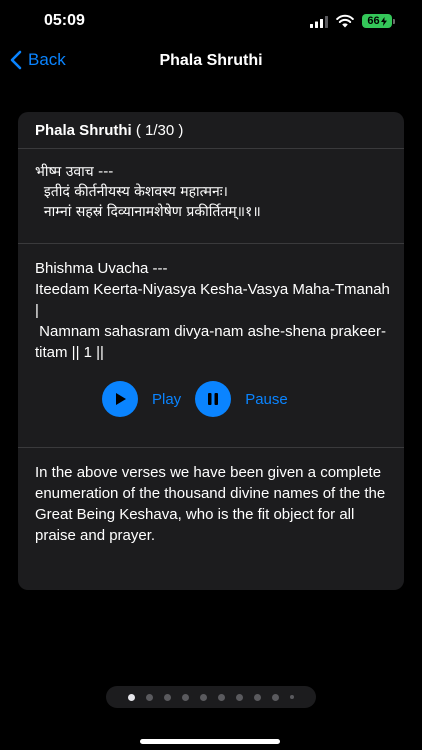 This screenshot has height=750, width=422. Describe the element at coordinates (211, 148) in the screenshot. I see `header-divider` at that location.